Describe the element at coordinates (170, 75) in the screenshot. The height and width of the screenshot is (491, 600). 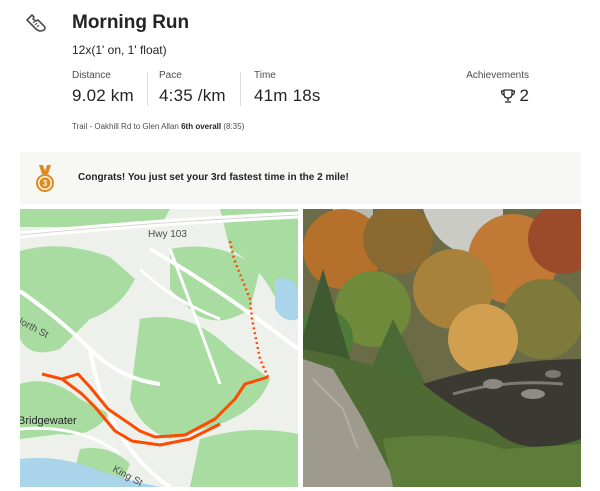
I see `stat-pace-label: Pace` at that location.